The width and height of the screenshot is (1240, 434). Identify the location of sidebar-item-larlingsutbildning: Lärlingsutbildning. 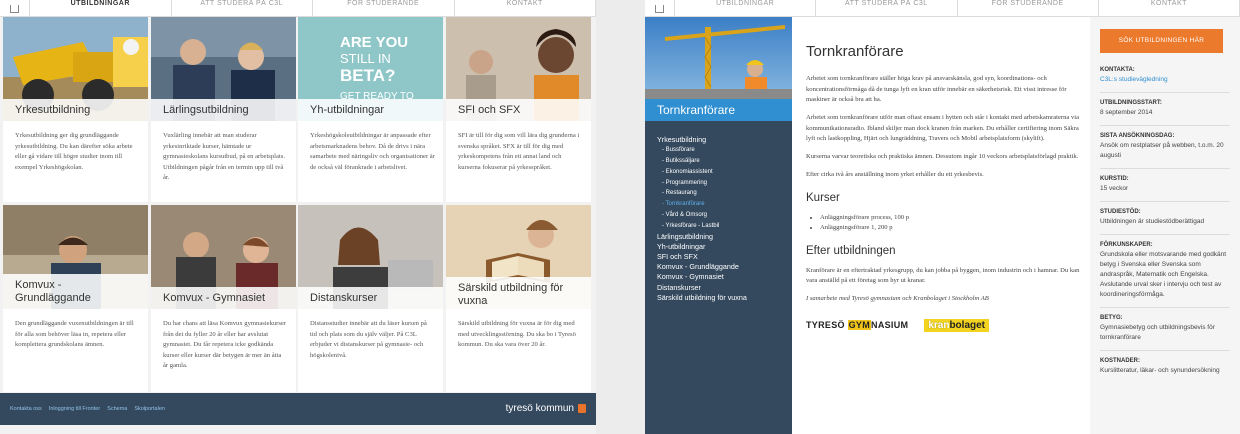
(724, 237).